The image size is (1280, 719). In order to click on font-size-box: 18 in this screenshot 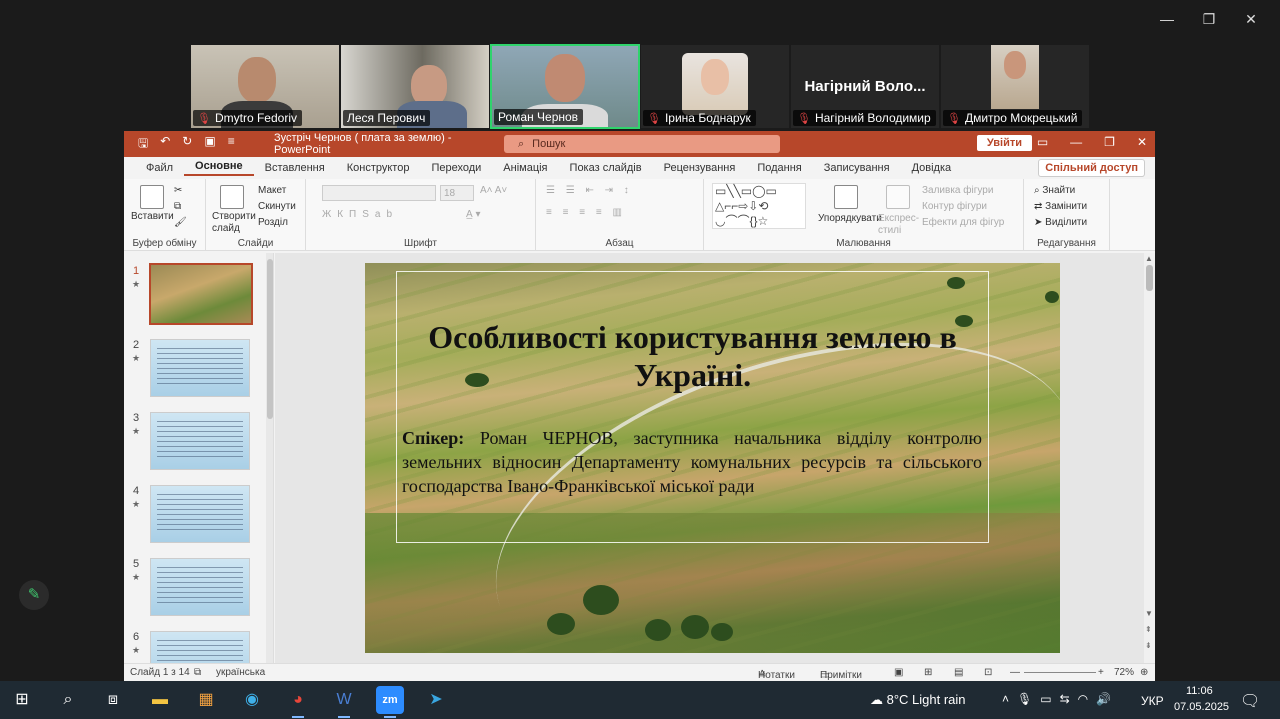, I will do `click(457, 193)`.